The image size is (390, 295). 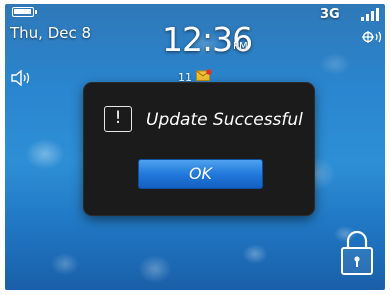 I want to click on ok-button: OK, so click(x=200, y=174).